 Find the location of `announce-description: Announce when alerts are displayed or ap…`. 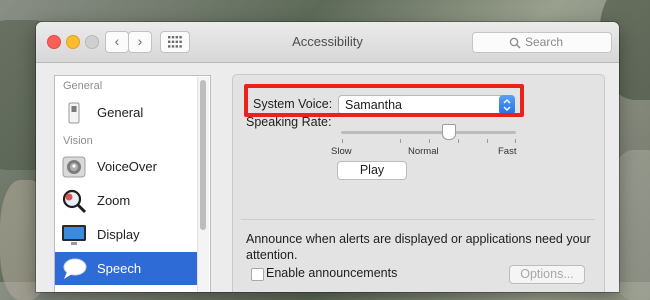

announce-description: Announce when alerts are displayed or ap… is located at coordinates (421, 247).